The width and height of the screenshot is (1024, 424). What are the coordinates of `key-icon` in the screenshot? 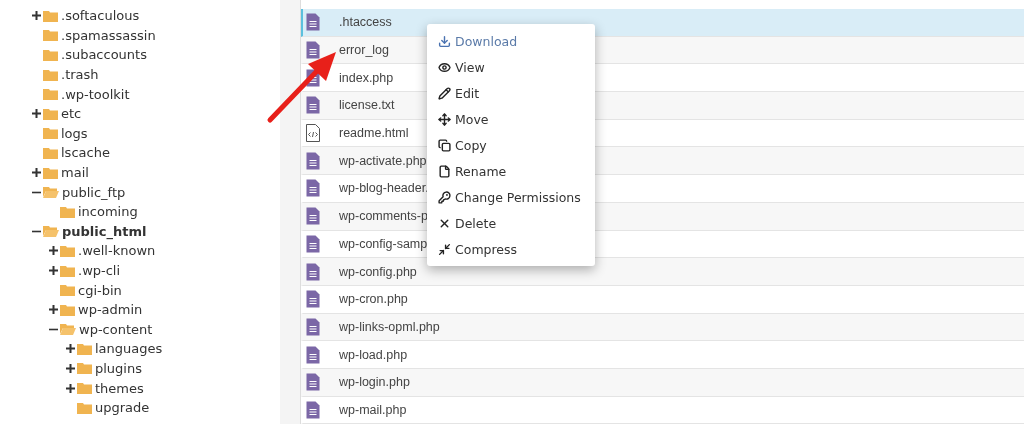 It's located at (444, 197).